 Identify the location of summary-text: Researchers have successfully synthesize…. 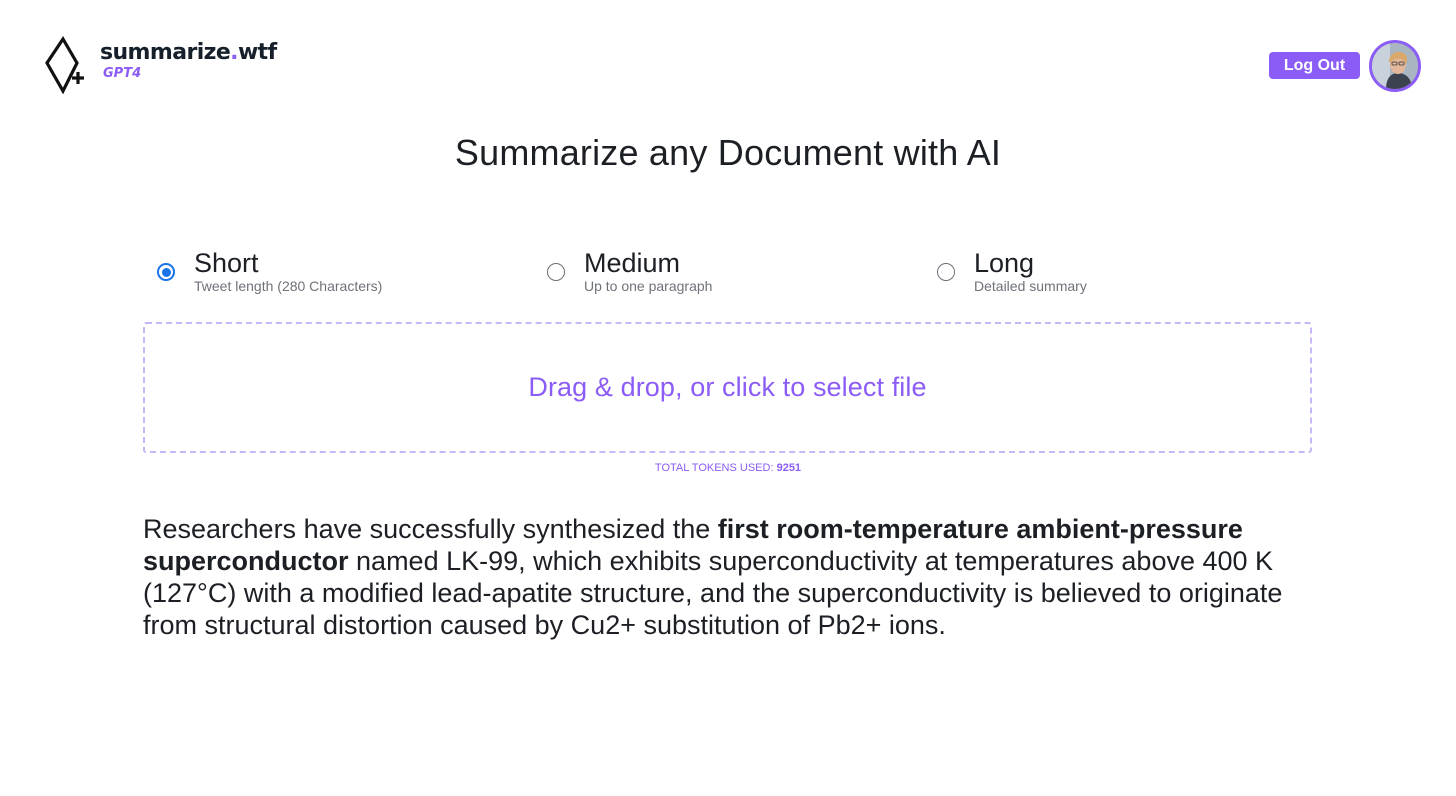
(730, 577).